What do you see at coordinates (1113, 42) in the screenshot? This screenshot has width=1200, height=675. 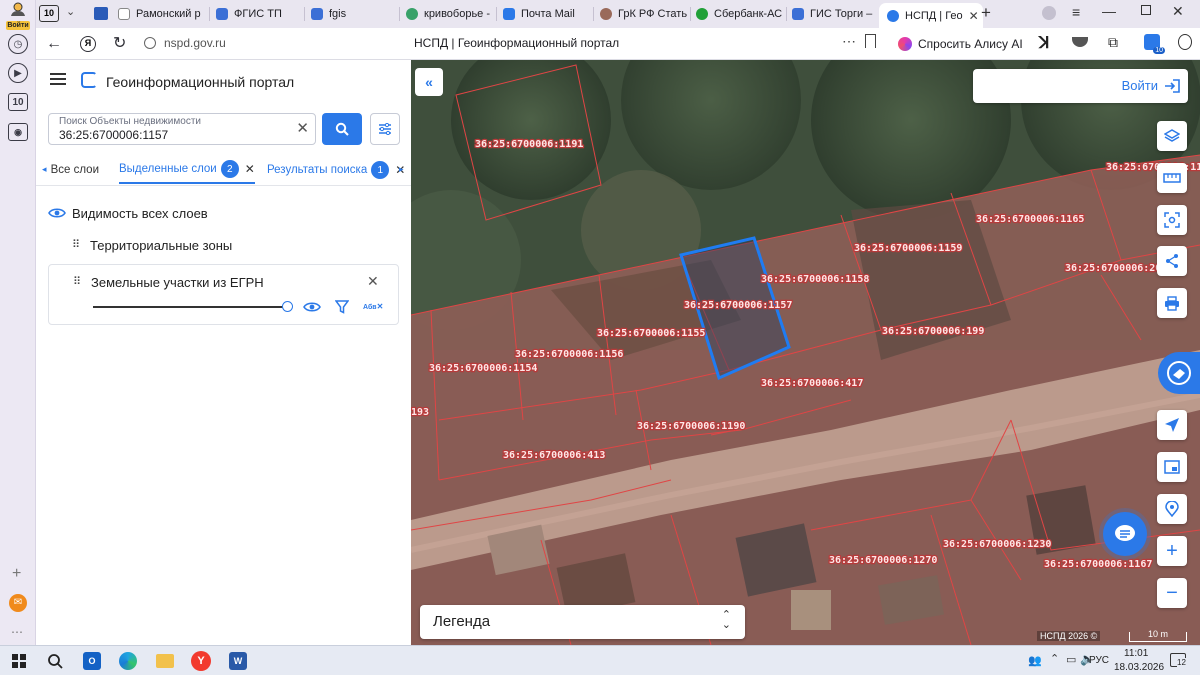 I see `extension-puzzle-icon: ⧉` at bounding box center [1113, 42].